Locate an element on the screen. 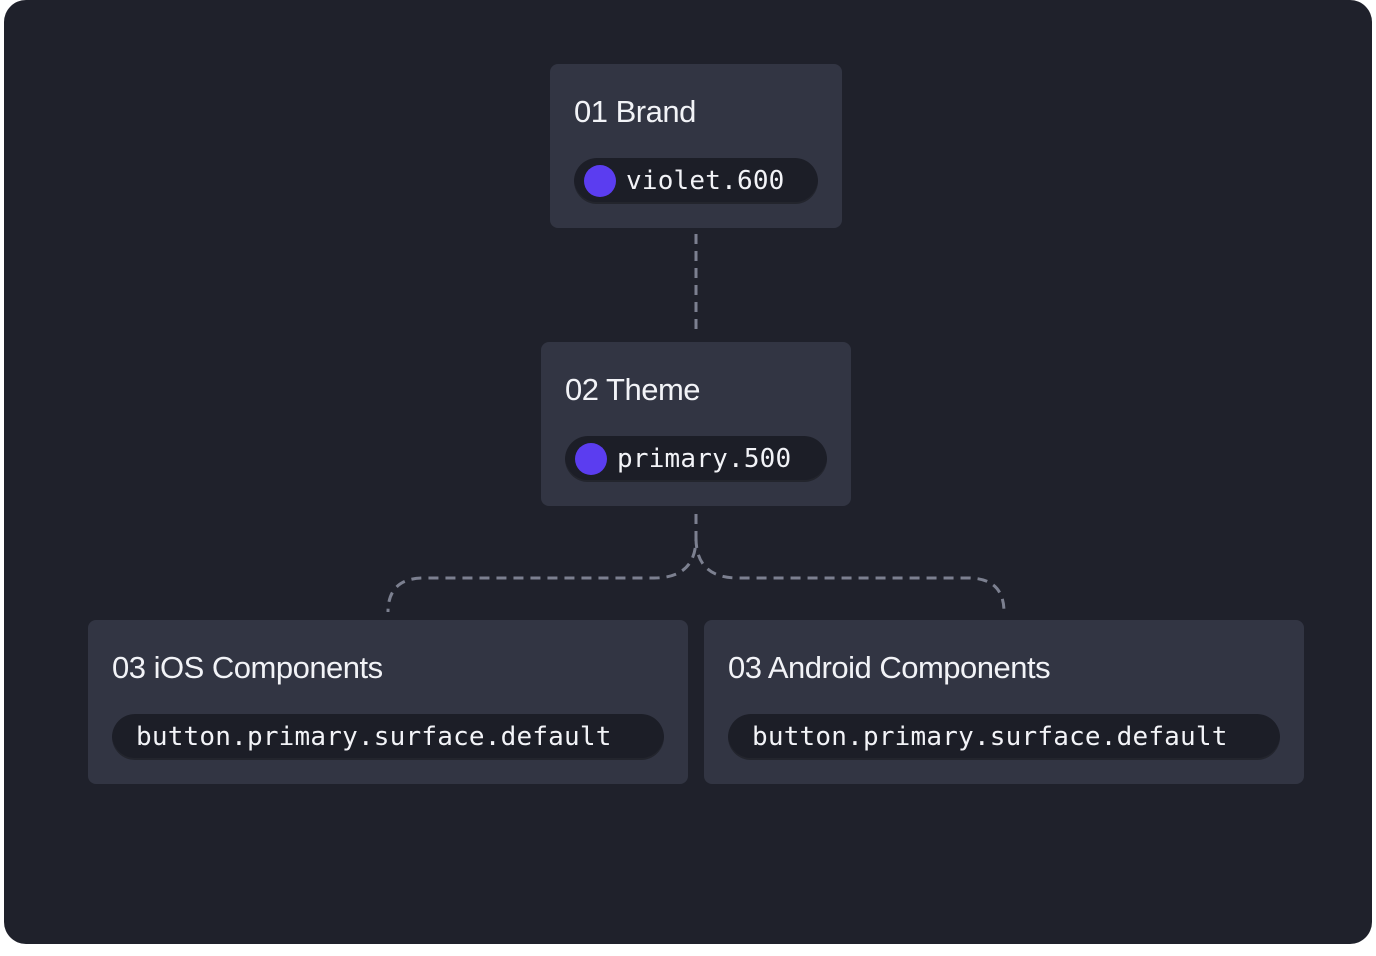 Image resolution: width=1376 pixels, height=956 pixels. brand-token-name: violet.600 is located at coordinates (705, 181).